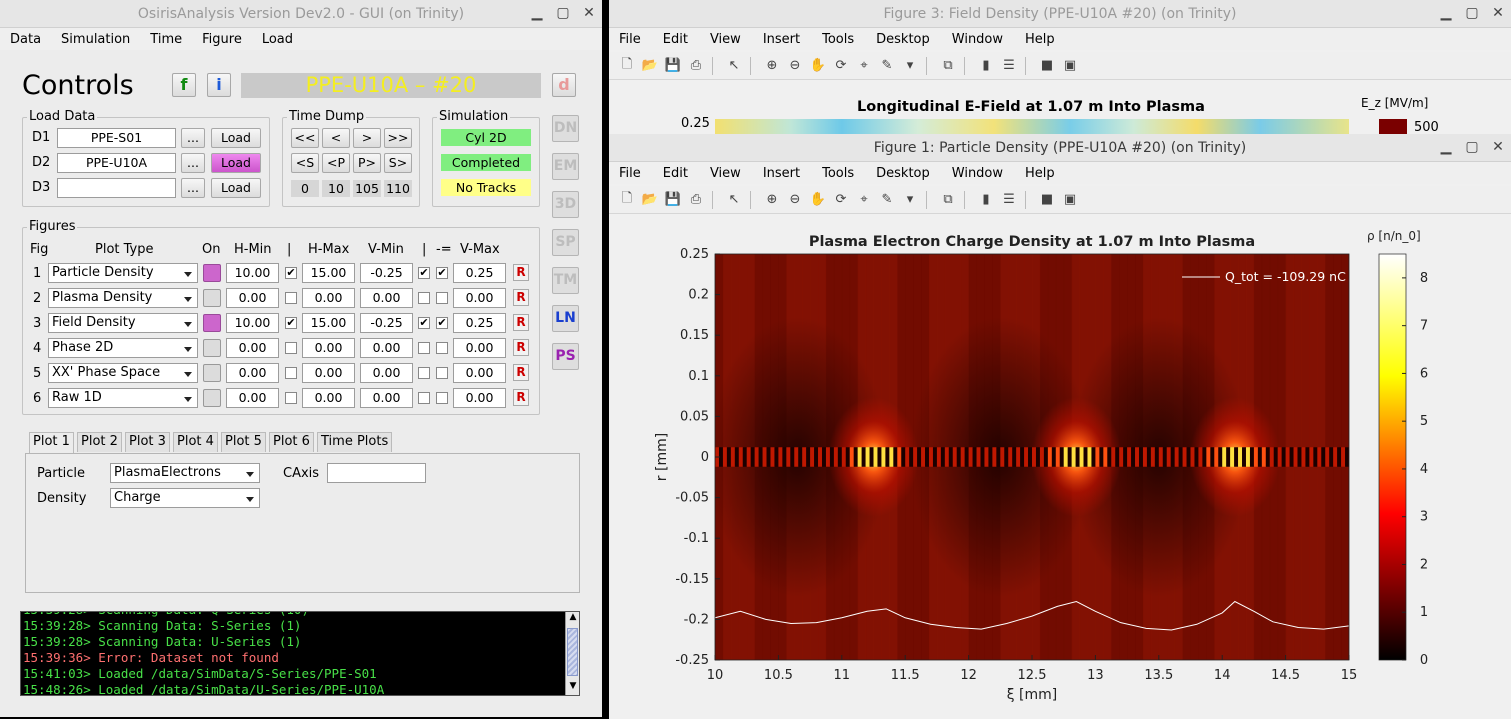  What do you see at coordinates (977, 173) in the screenshot?
I see `fig1-menu-window: Window` at bounding box center [977, 173].